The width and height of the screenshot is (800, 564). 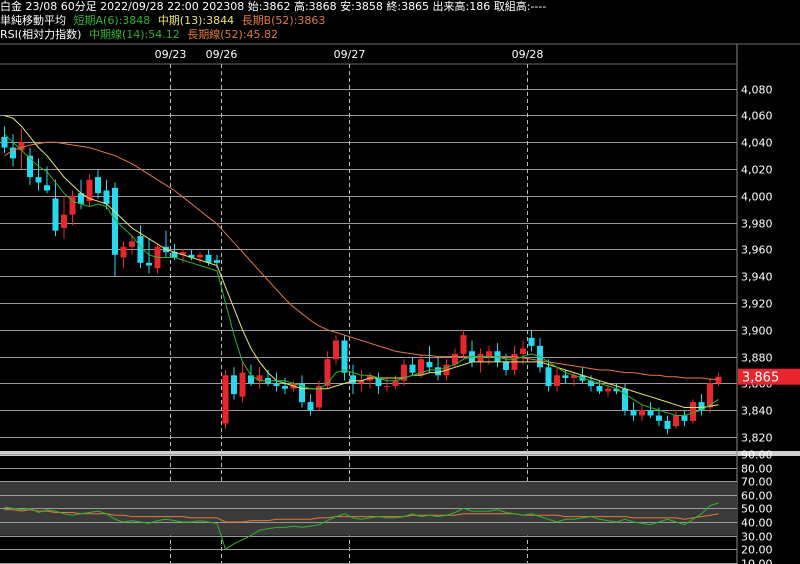 I want to click on date-label: 09/23, so click(x=171, y=54).